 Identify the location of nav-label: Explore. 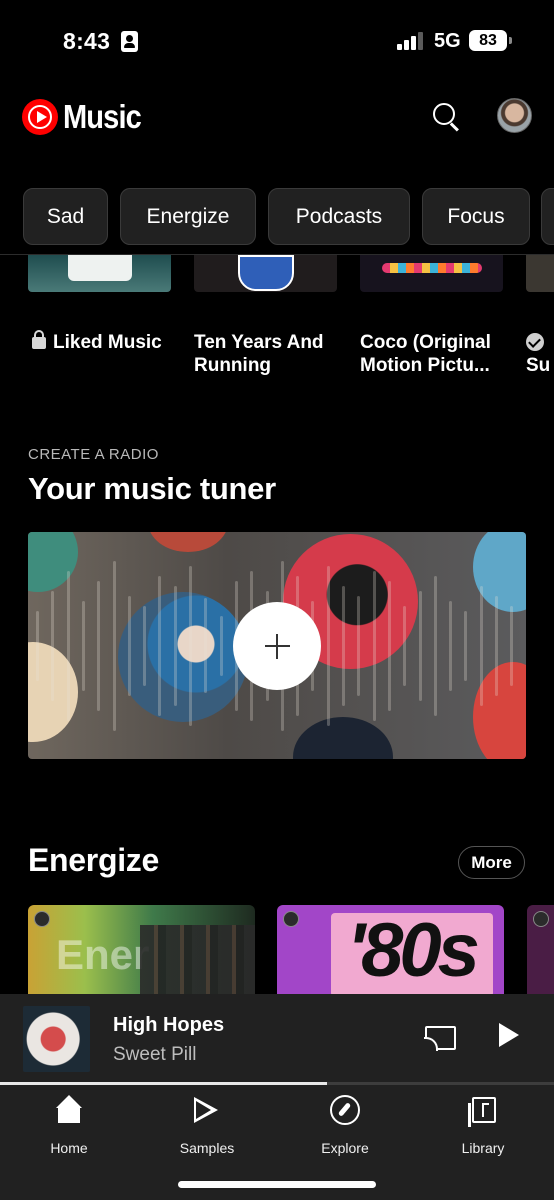
(345, 1148).